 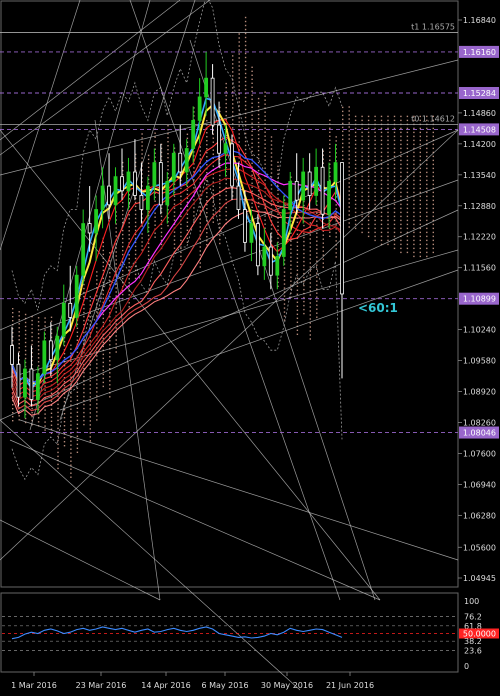 What do you see at coordinates (466, 666) in the screenshot?
I see `oscillator-level-label: 0` at bounding box center [466, 666].